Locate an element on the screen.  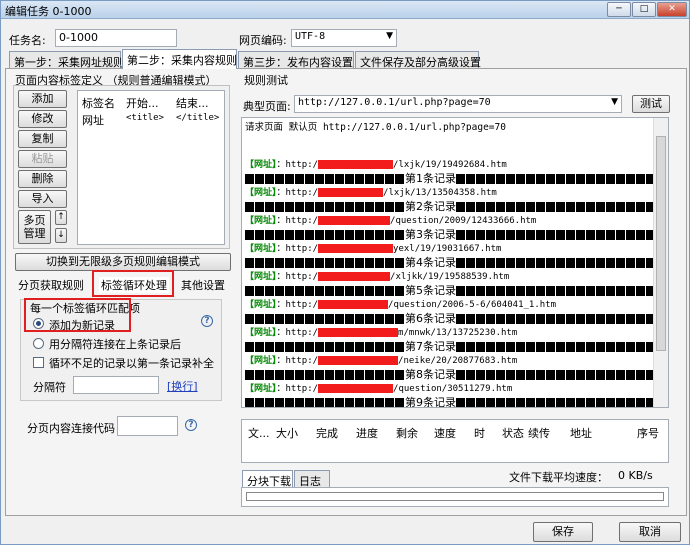
newline-link: [换行] is located at coordinates (182, 386).